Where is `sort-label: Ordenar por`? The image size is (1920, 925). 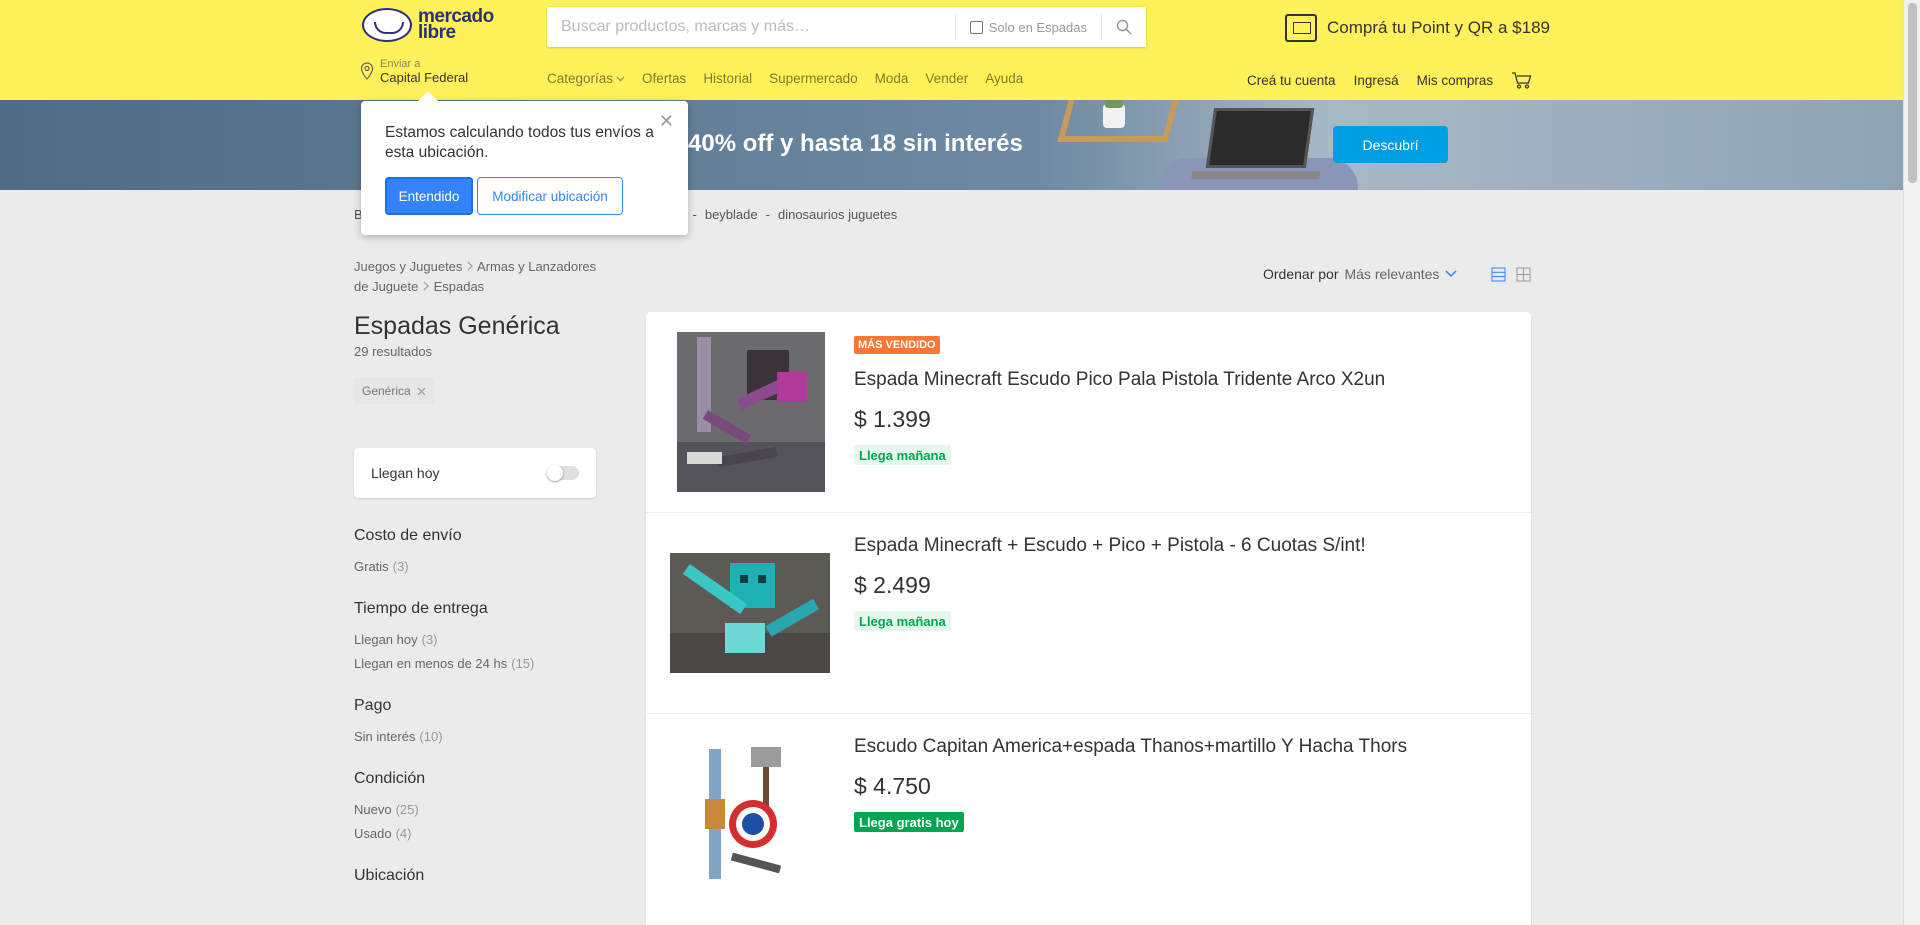
sort-label: Ordenar por is located at coordinates (1301, 274).